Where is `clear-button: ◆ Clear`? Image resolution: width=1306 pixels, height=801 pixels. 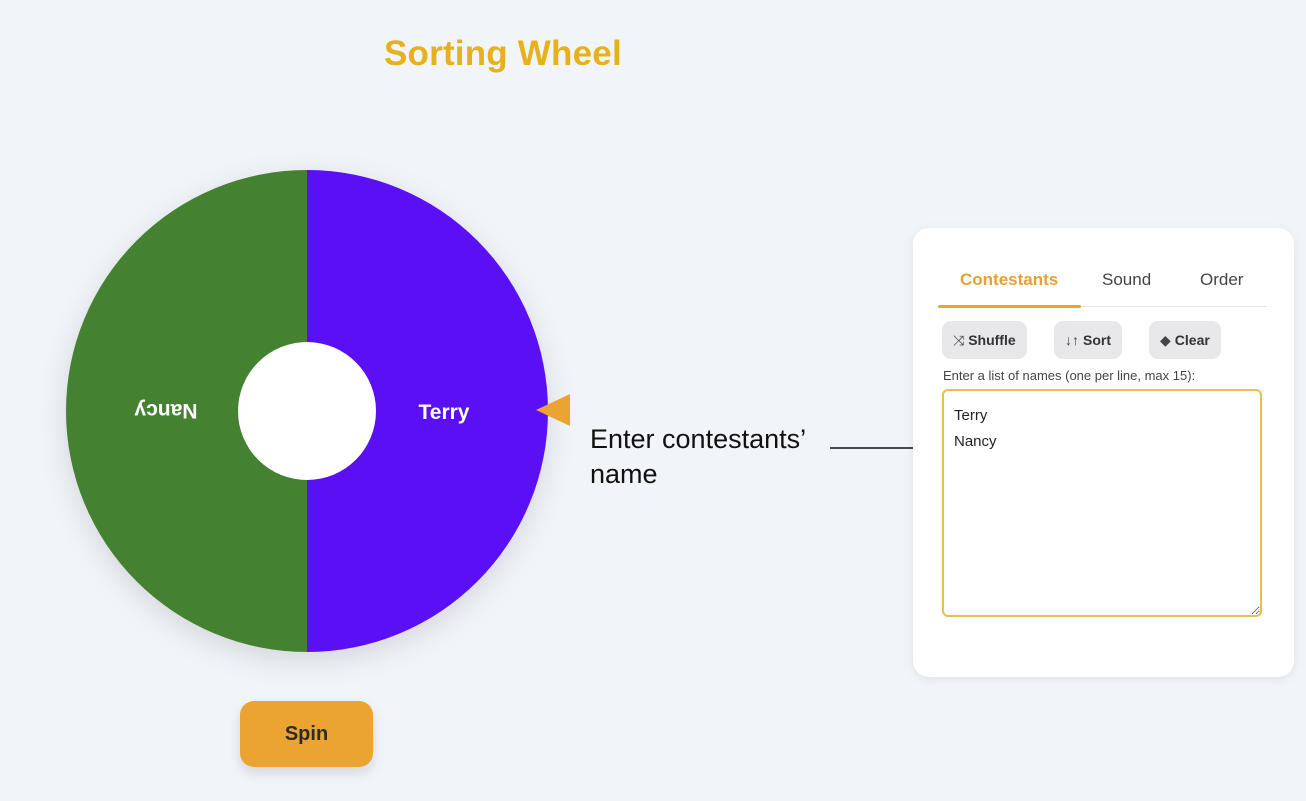
clear-button: ◆ Clear is located at coordinates (1185, 340).